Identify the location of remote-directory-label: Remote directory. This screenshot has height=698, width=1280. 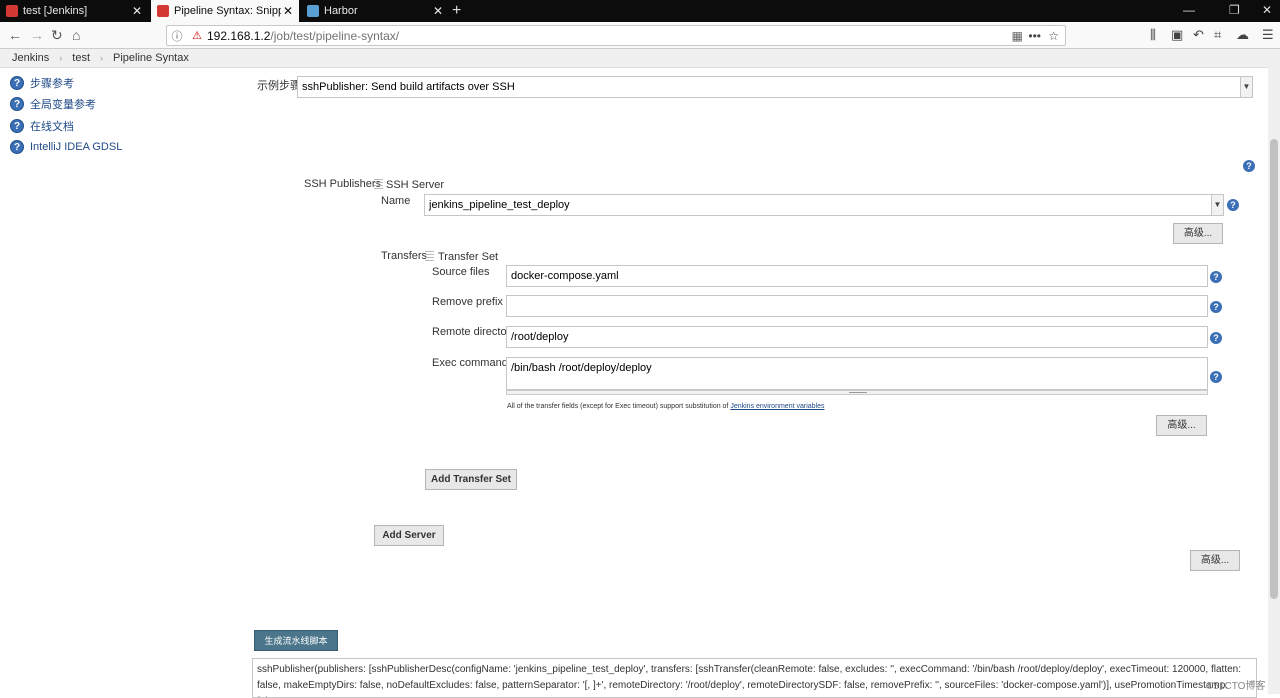
(474, 332).